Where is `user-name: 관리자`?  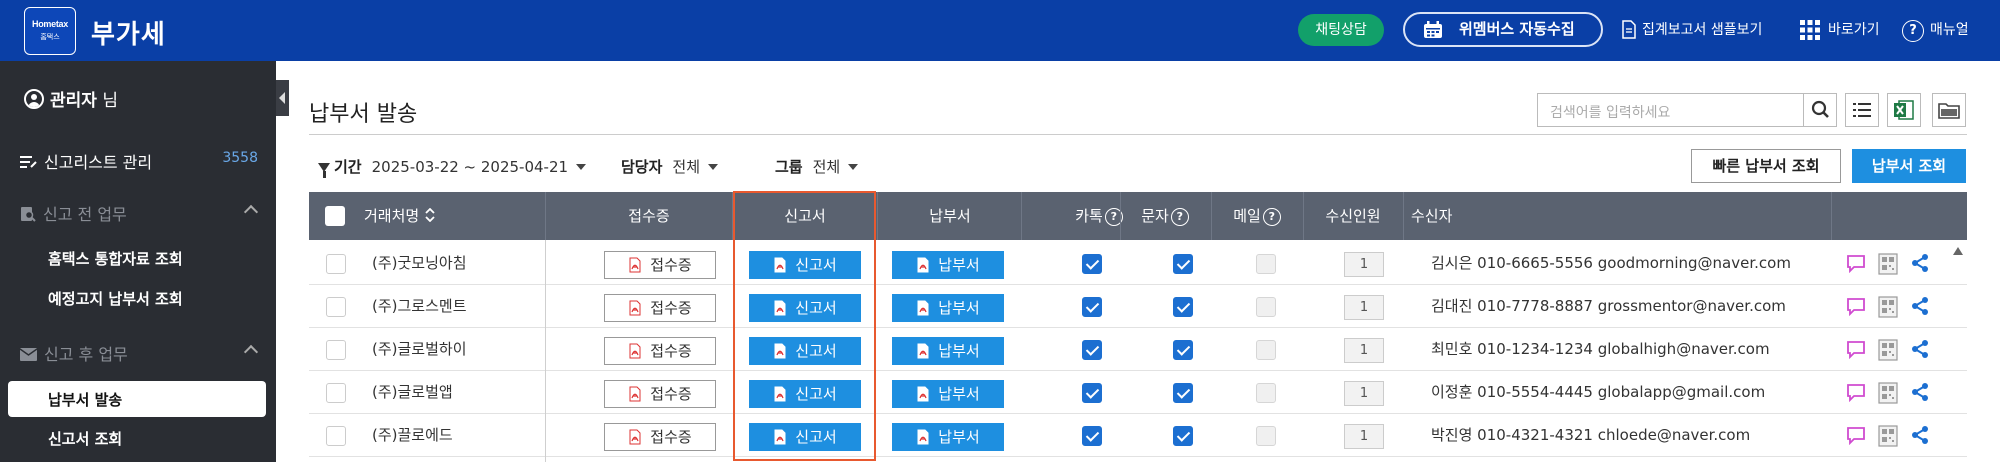
user-name: 관리자 is located at coordinates (73, 101).